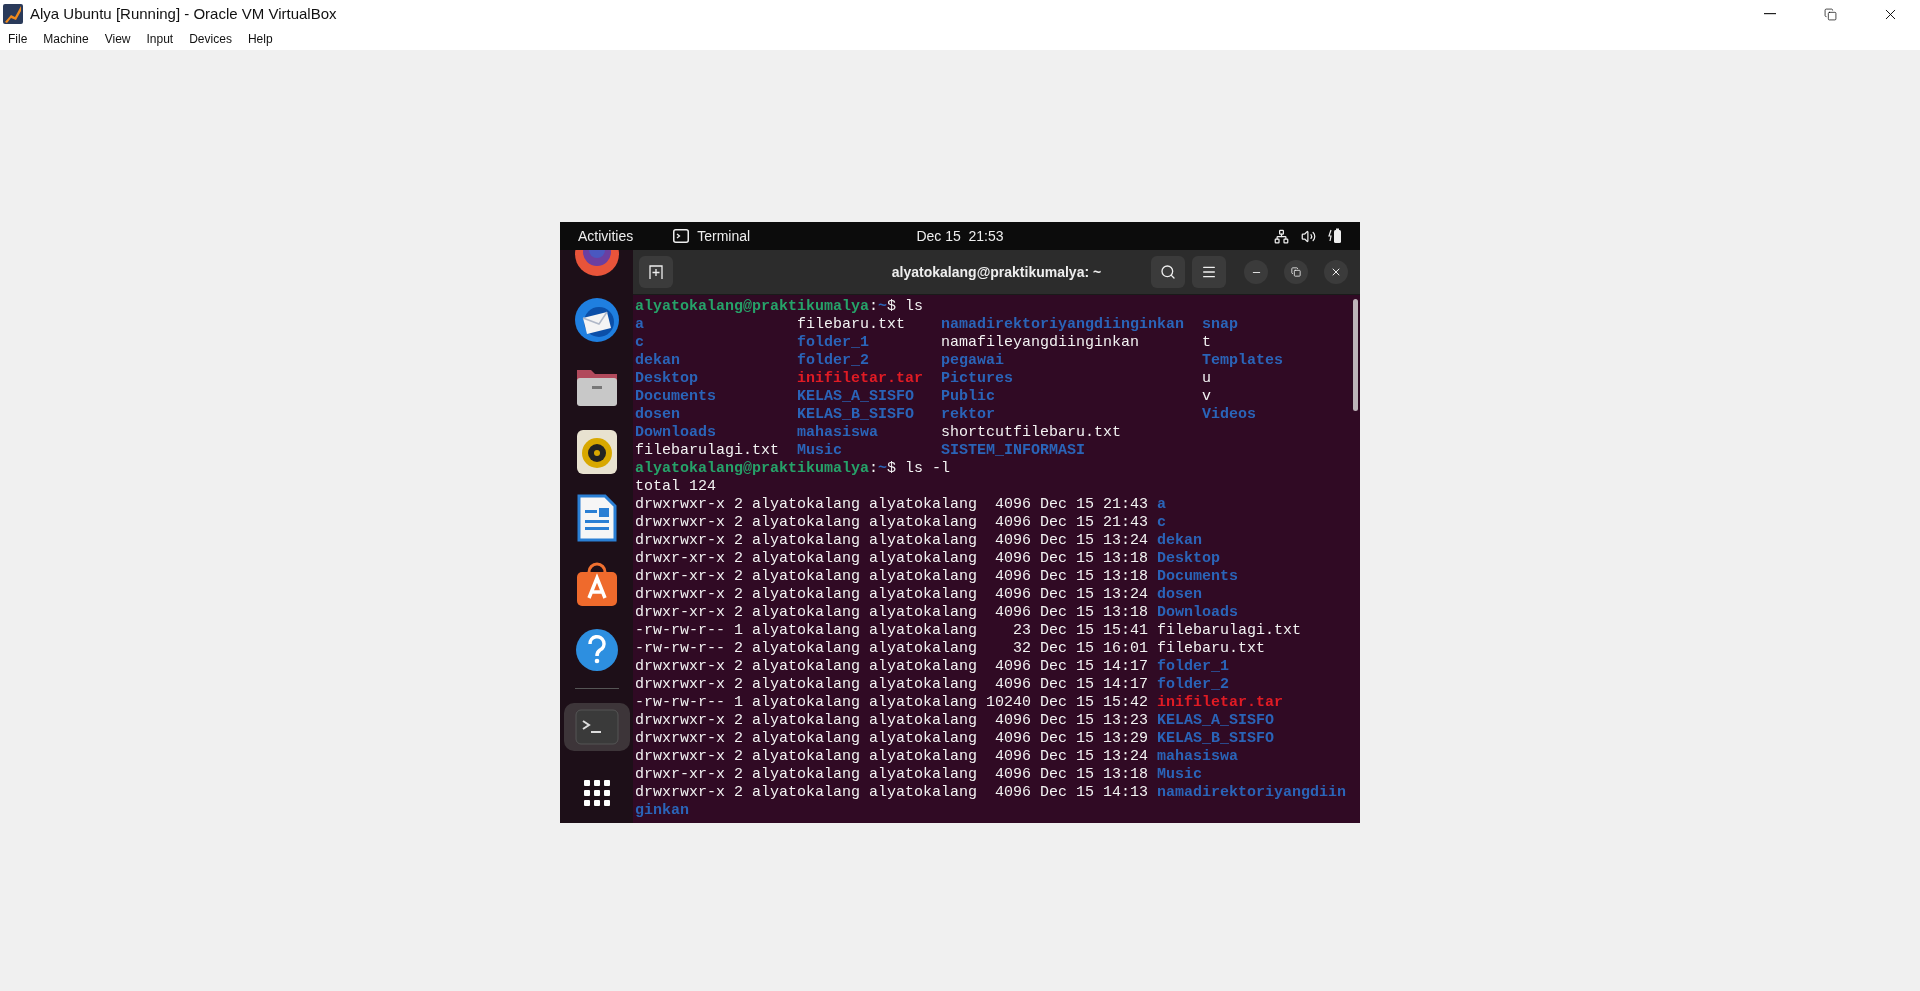 This screenshot has height=991, width=1920. What do you see at coordinates (724, 236) in the screenshot?
I see `app-menu-label: Terminal` at bounding box center [724, 236].